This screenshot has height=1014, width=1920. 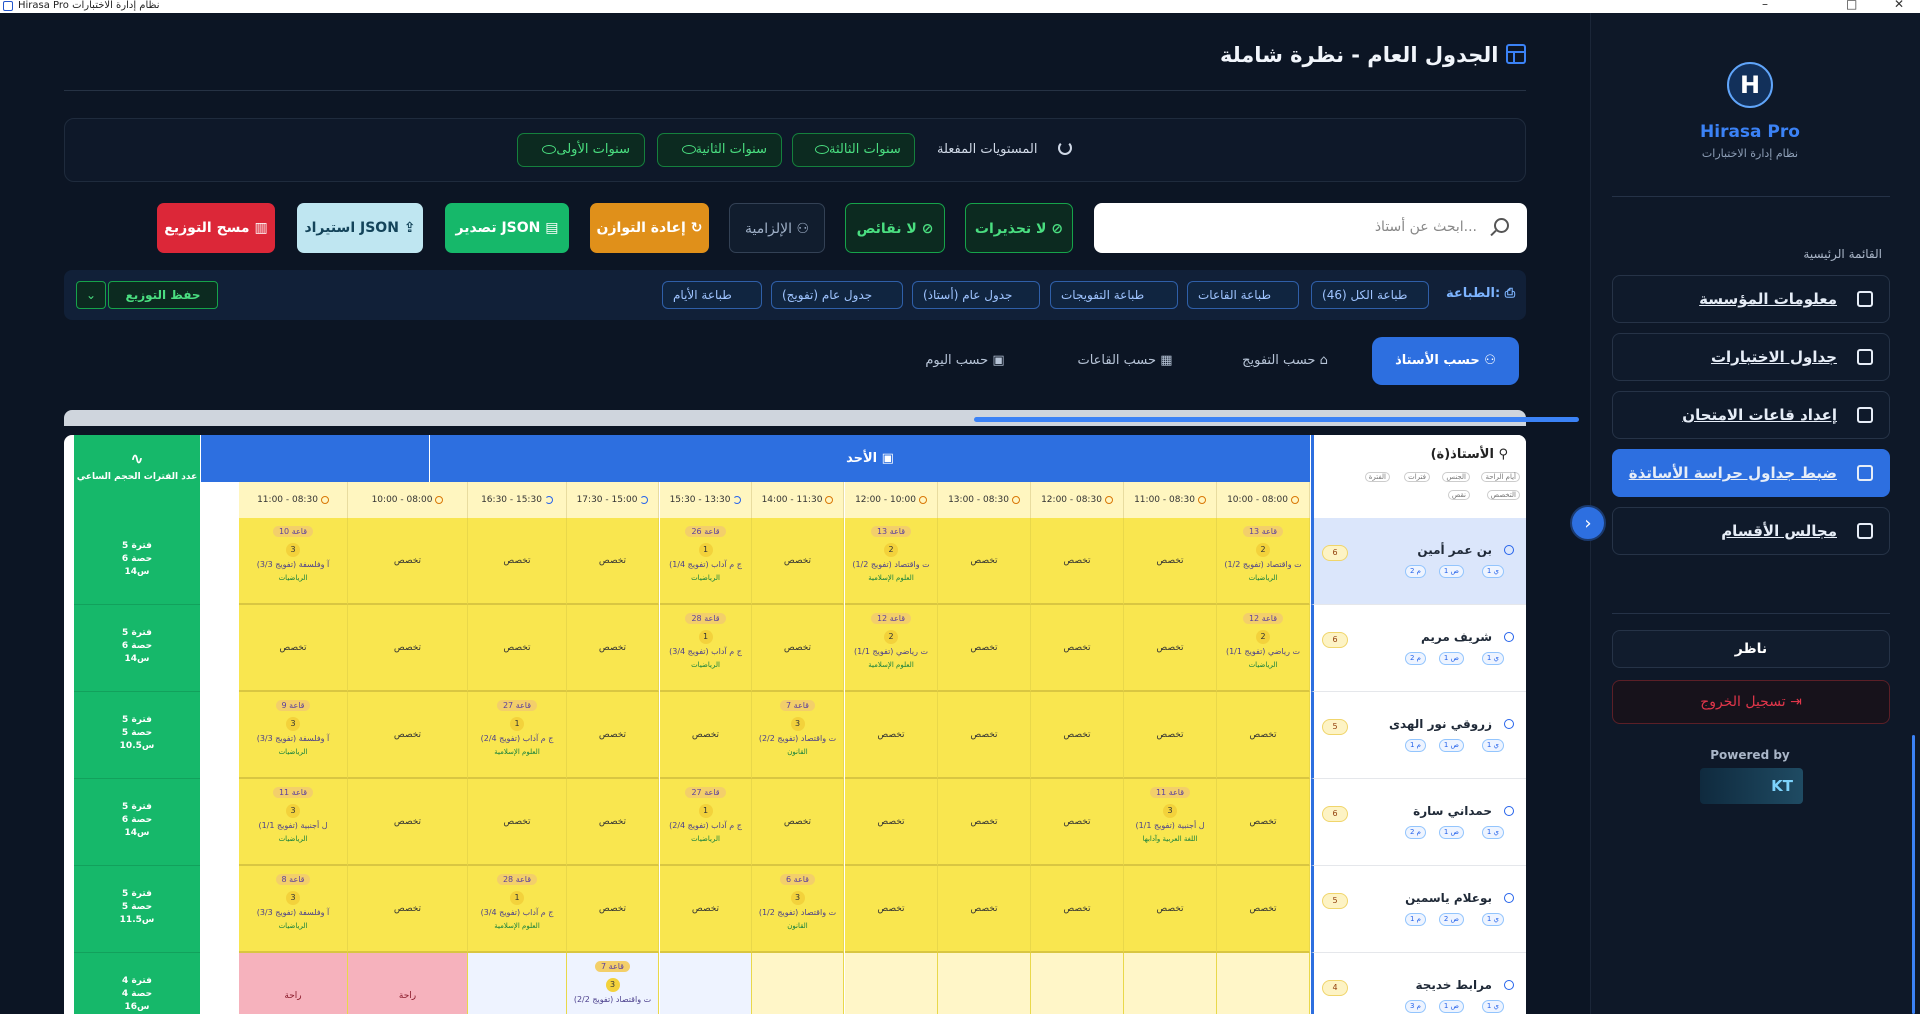 I want to click on schedule-cell: قاعة 6 3 ت واقتصاد (تفويج 1/2) القانون, so click(x=798, y=909).